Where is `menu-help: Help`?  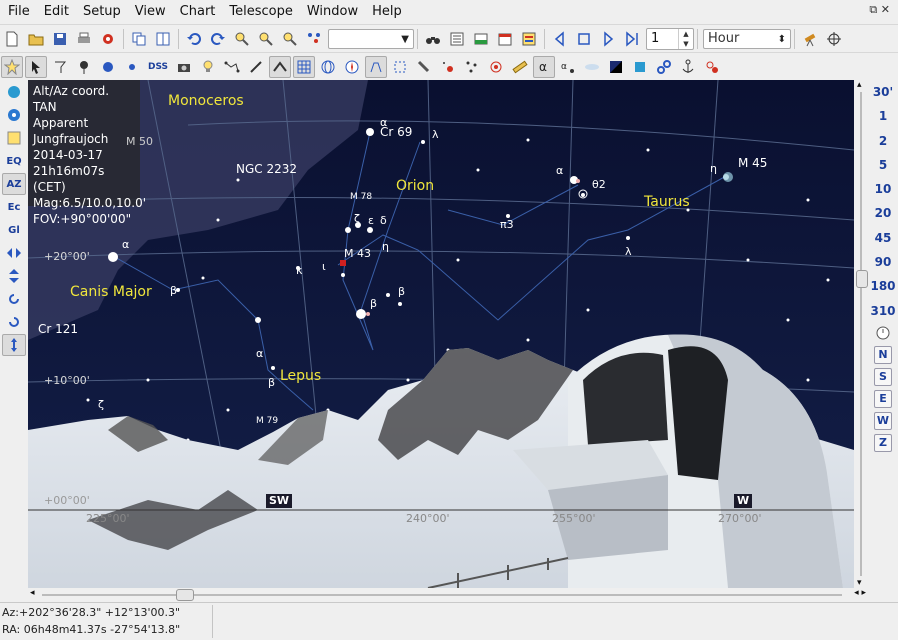
menu-help: Help is located at coordinates (387, 12).